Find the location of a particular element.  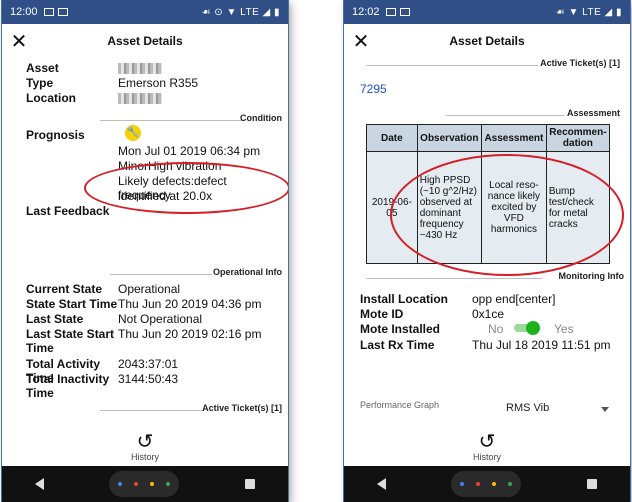

table-header: Assessment is located at coordinates (513, 138).